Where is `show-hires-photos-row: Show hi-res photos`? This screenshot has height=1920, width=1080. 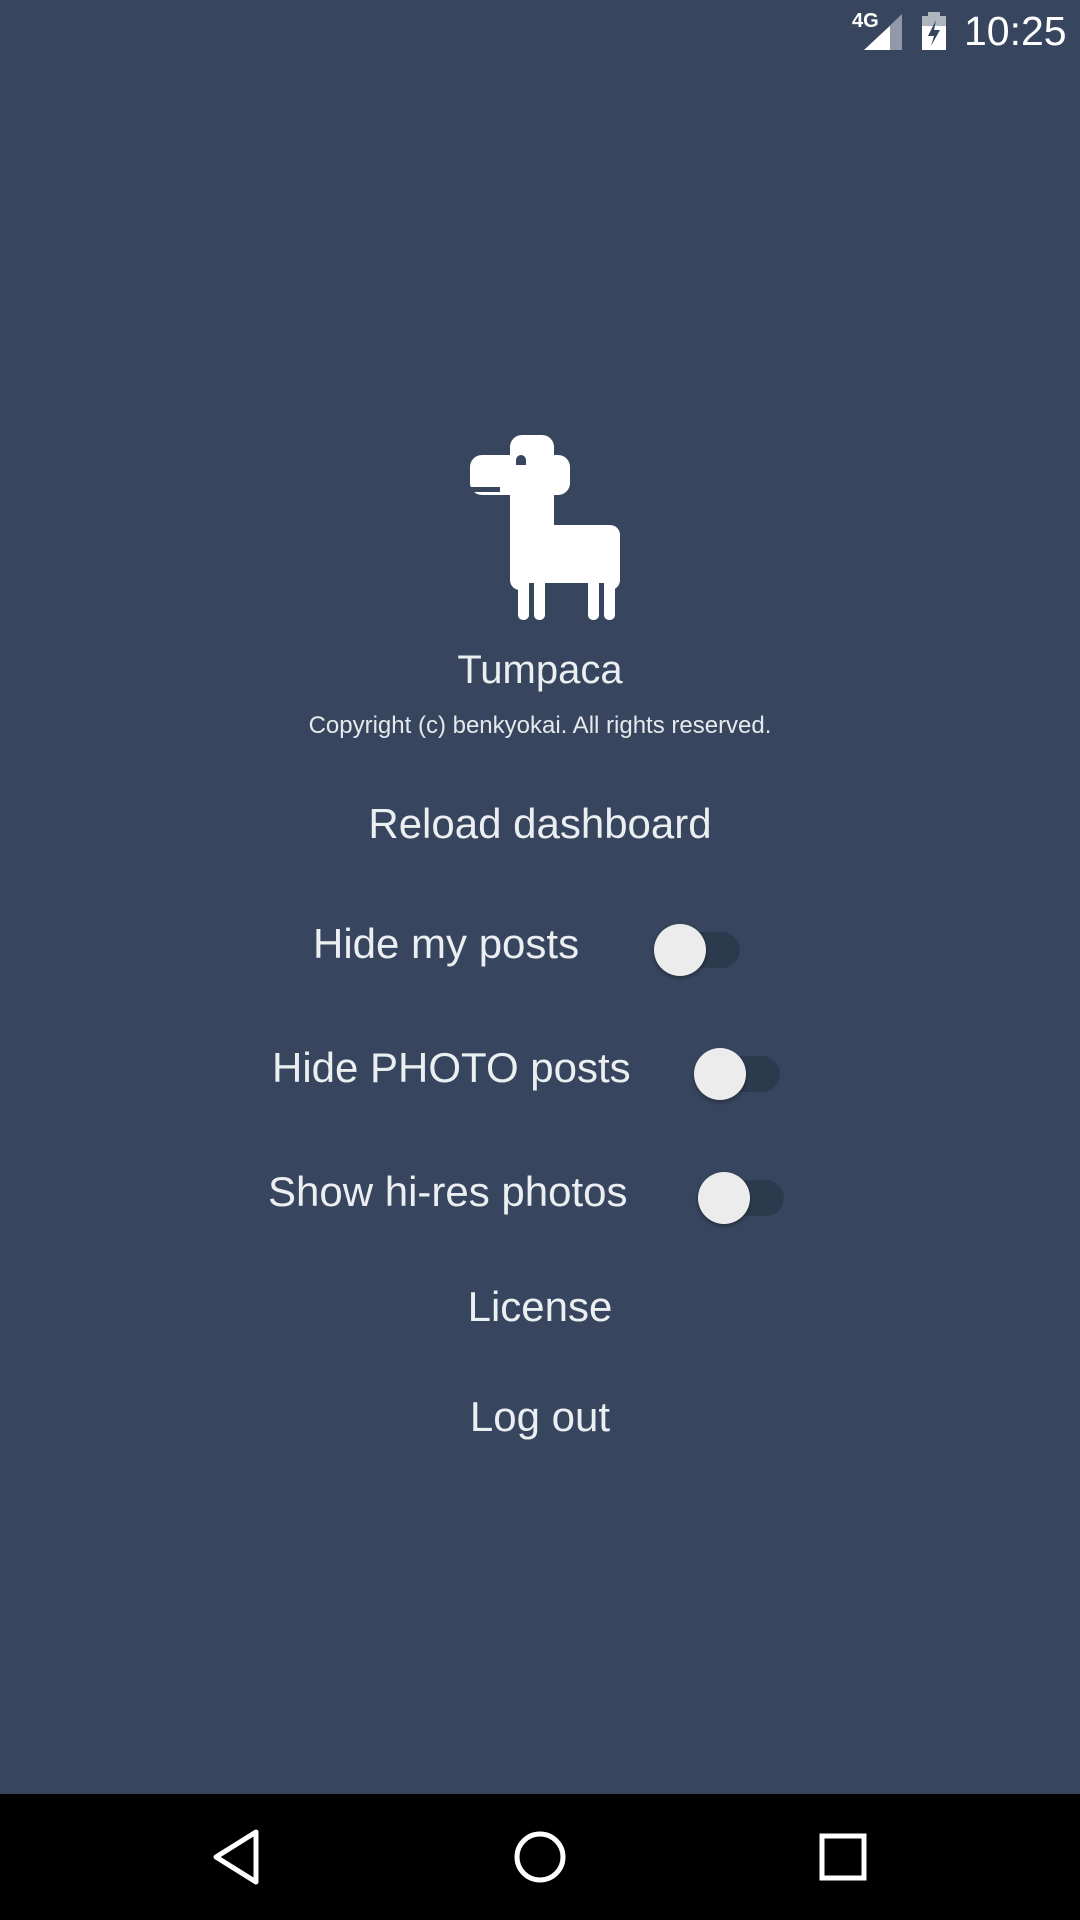
show-hires-photos-row: Show hi-res photos is located at coordinates (540, 1198).